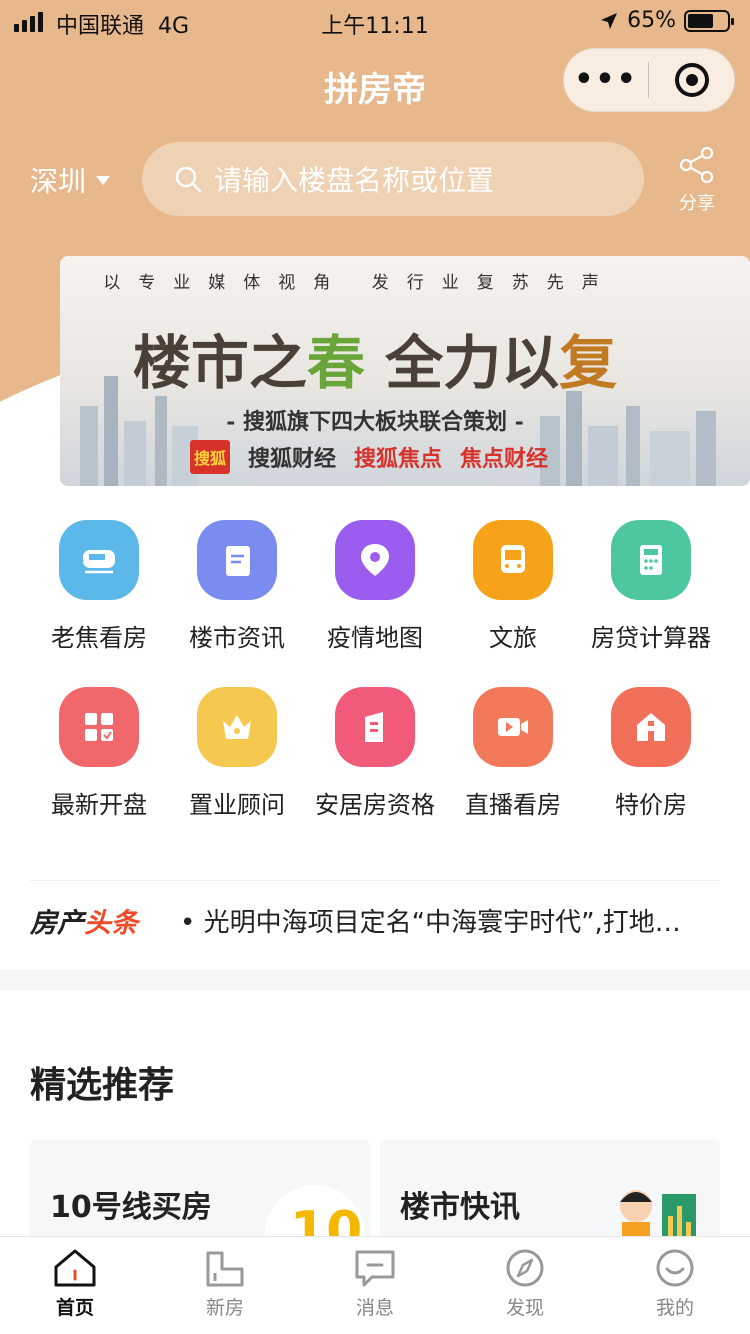  Describe the element at coordinates (651, 805) in the screenshot. I see `grid-item-label: 特价房` at that location.